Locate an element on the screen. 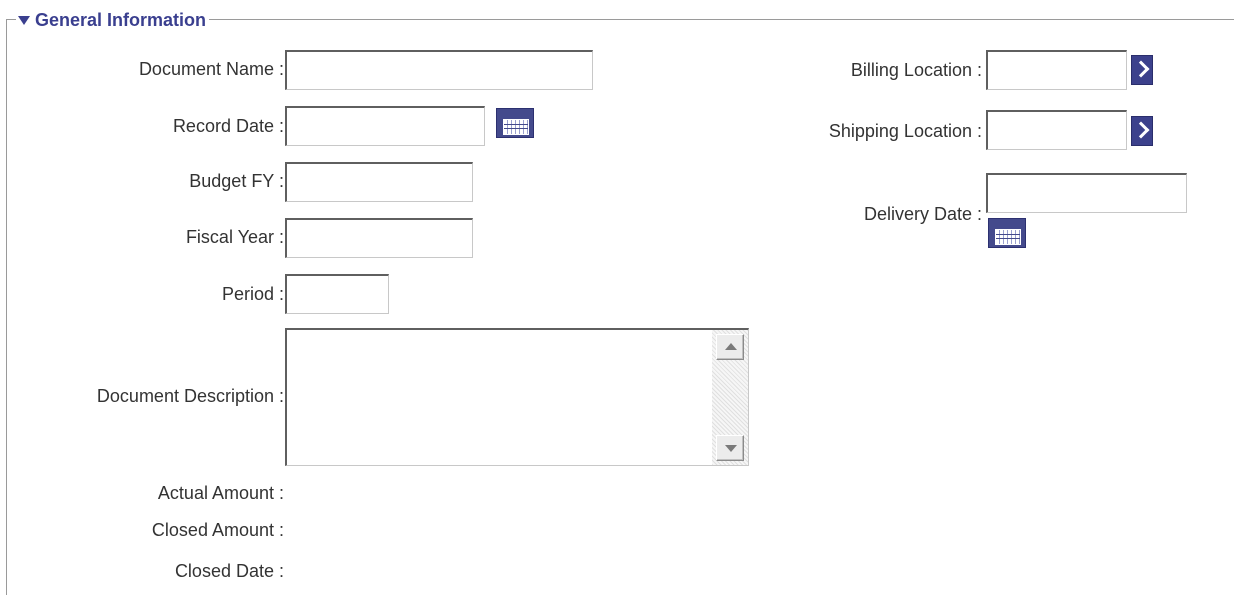 The width and height of the screenshot is (1237, 595). closed-amount-label: Closed Amount : is located at coordinates (217, 530).